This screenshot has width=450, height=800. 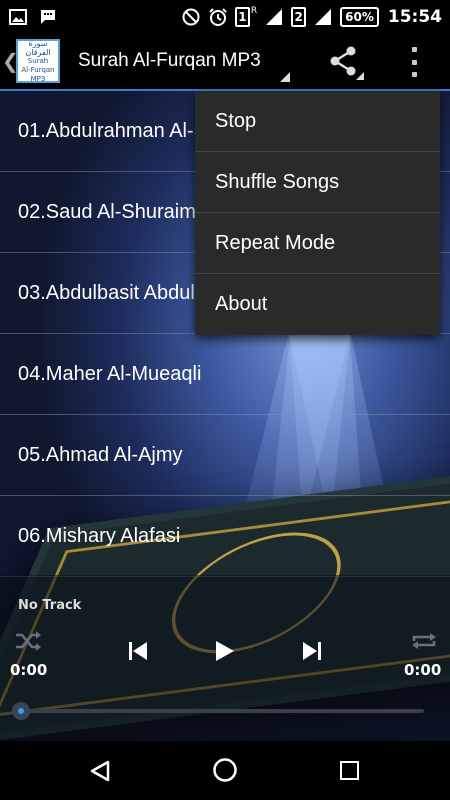 What do you see at coordinates (169, 61) in the screenshot?
I see `app-title: Surah Al-Furqan MP3` at bounding box center [169, 61].